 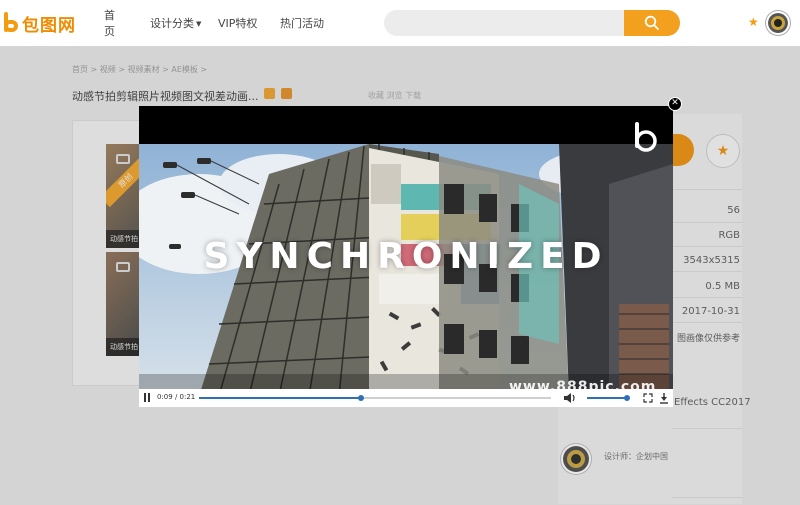 I want to click on logo-text: 包图网, so click(x=49, y=25).